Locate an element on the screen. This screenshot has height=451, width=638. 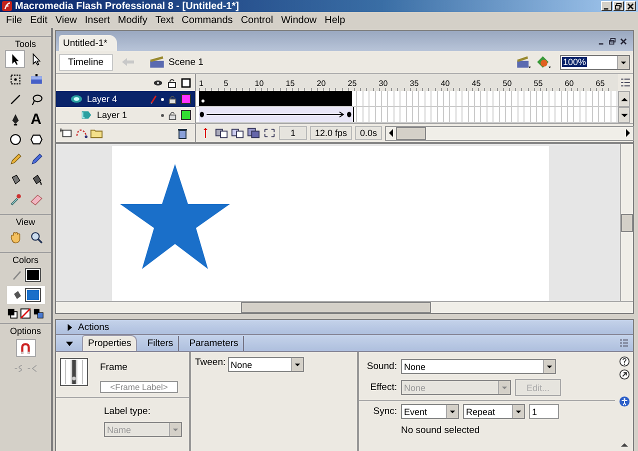
repeat-dropdown: Repeat is located at coordinates (494, 411).